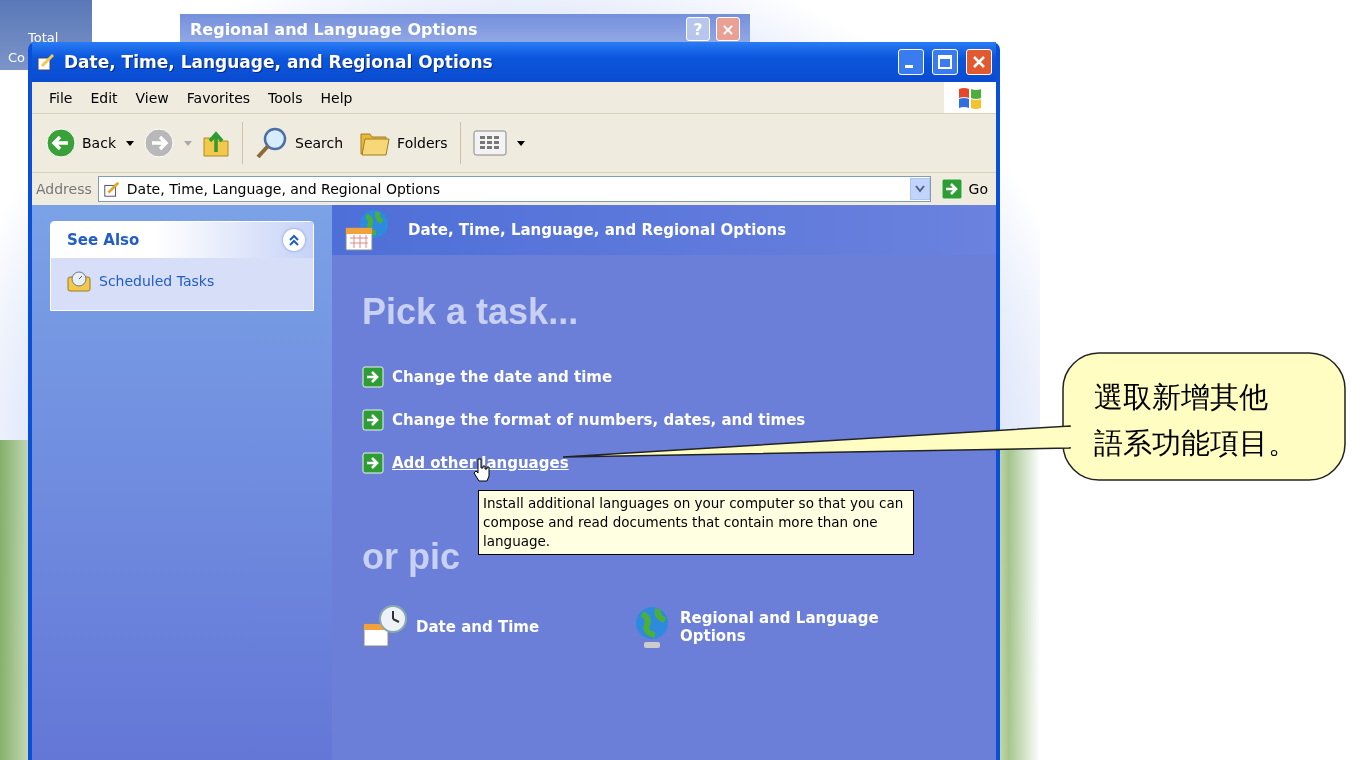 This screenshot has height=760, width=1364. What do you see at coordinates (111, 189) in the screenshot?
I see `control-panel-icon` at bounding box center [111, 189].